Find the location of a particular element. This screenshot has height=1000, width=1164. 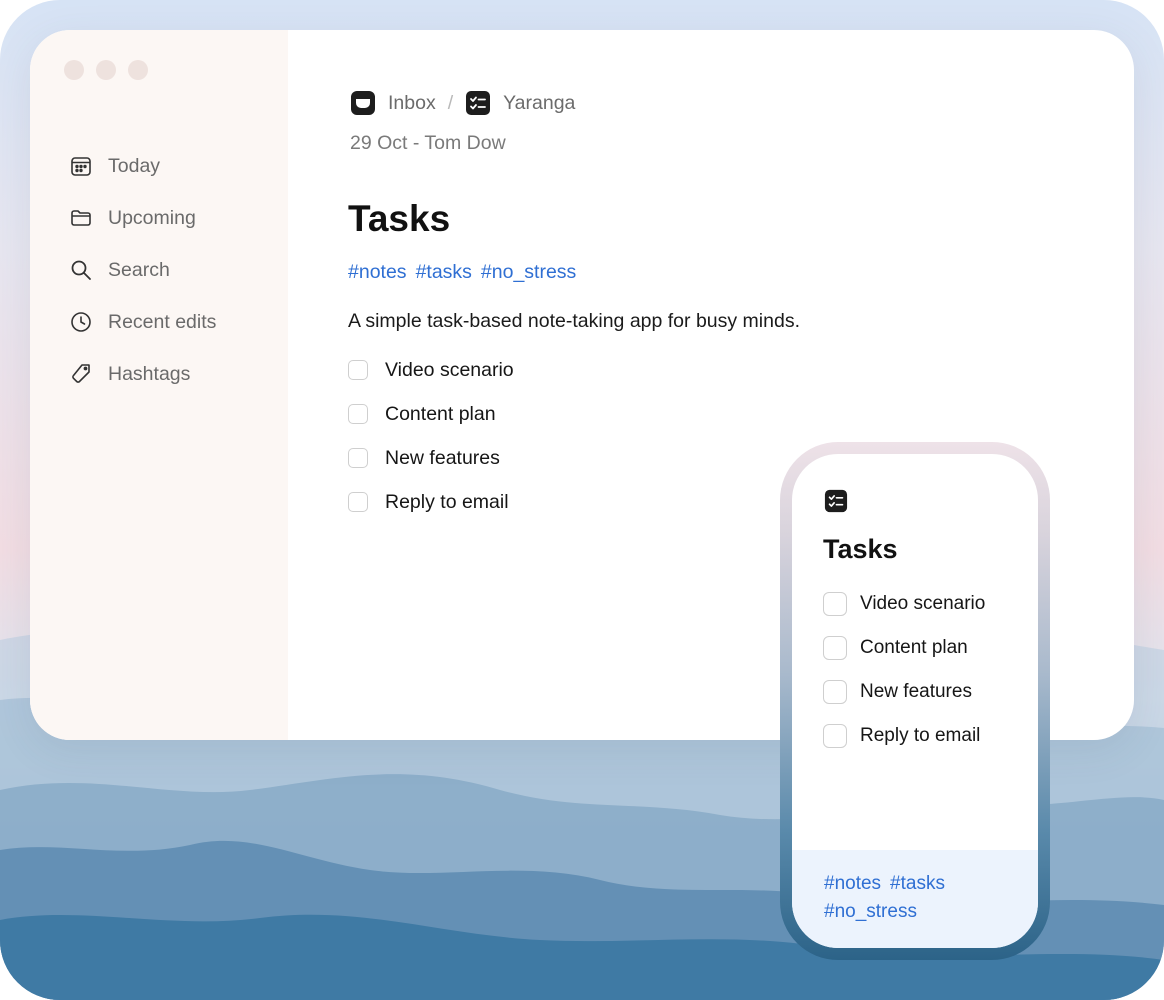

task-label: New features is located at coordinates (442, 458).